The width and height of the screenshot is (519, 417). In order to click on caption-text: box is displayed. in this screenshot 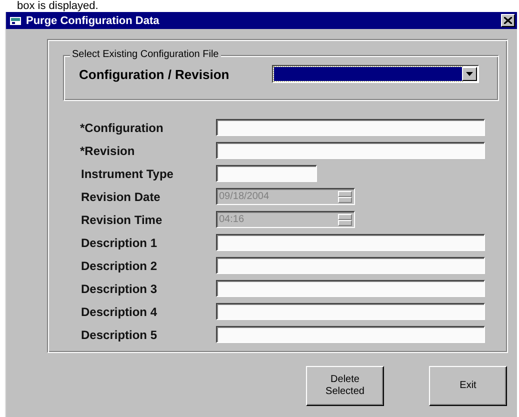, I will do `click(58, 6)`.